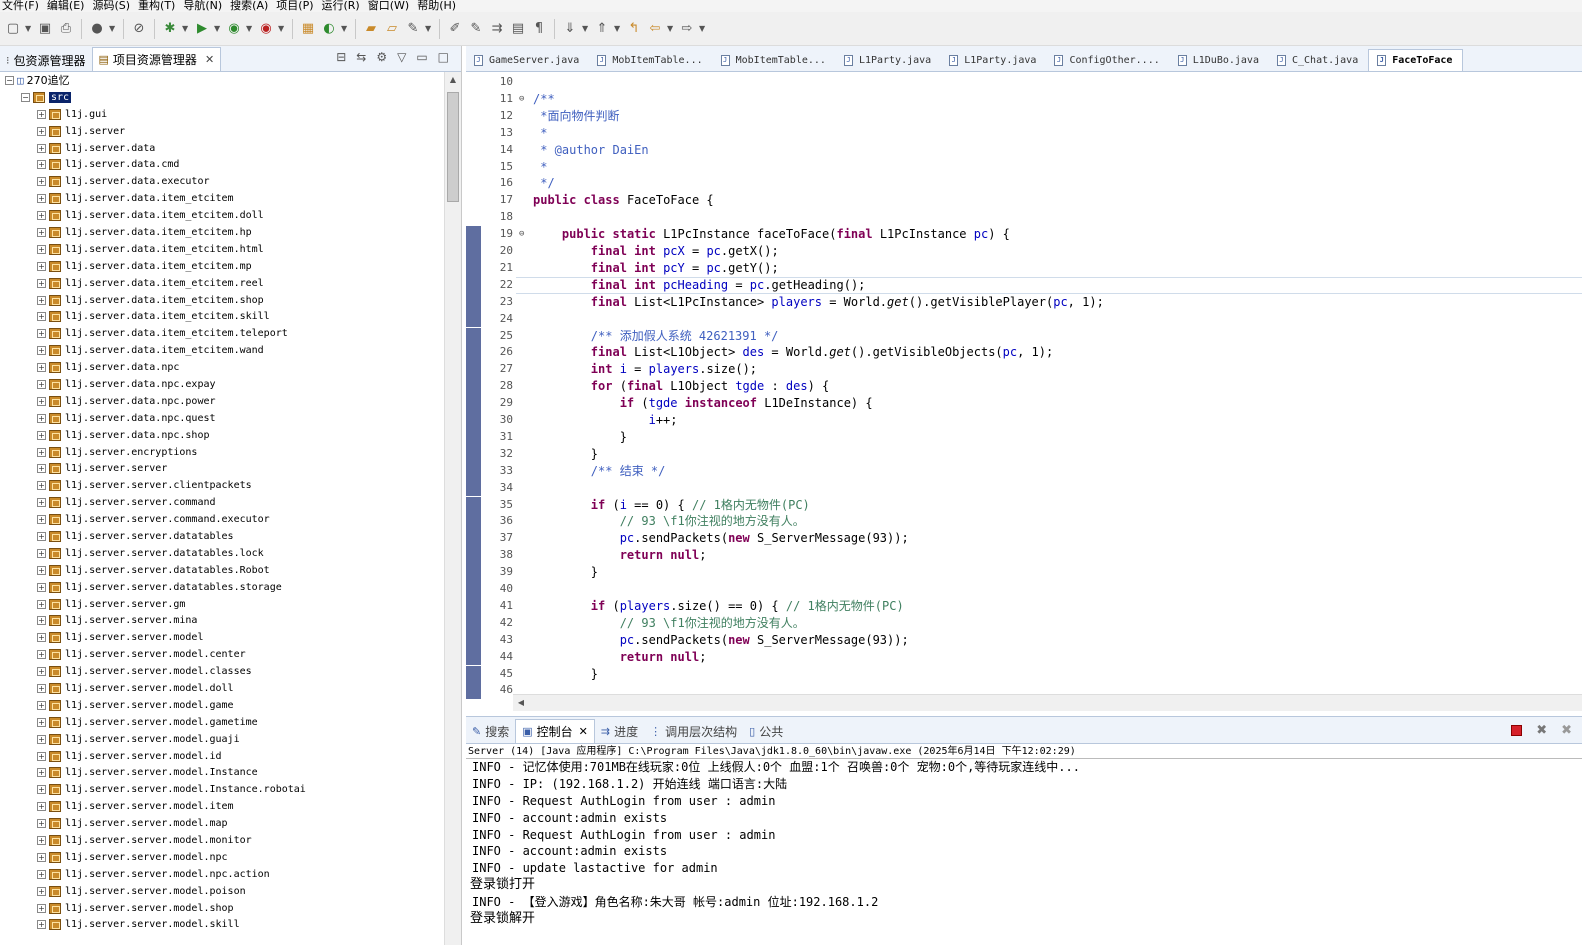  I want to click on print-icon: ⎙, so click(66, 29).